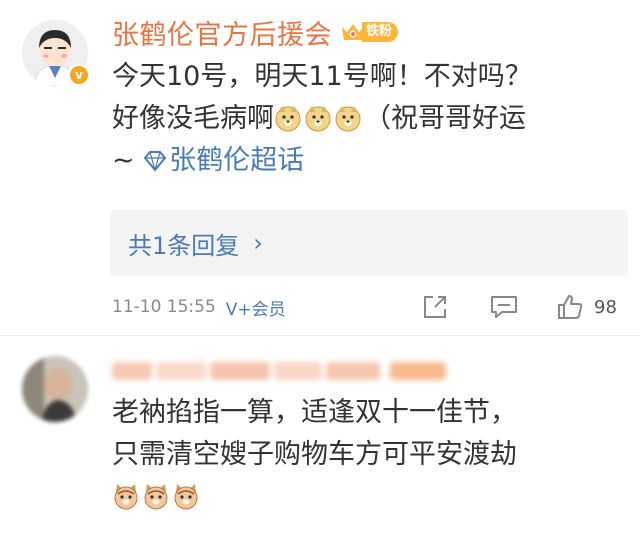  I want to click on verified-badge-icon: v, so click(79, 75).